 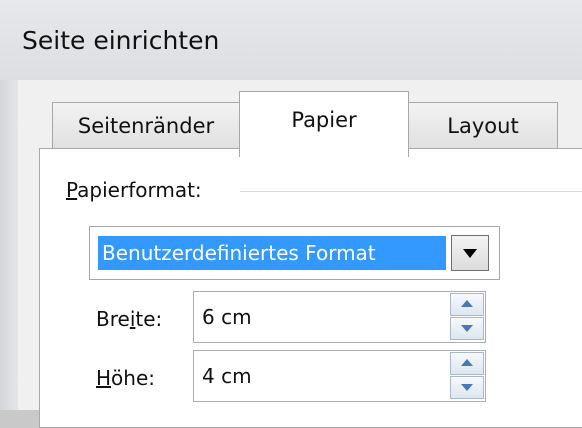 What do you see at coordinates (133, 378) in the screenshot?
I see `height-label-rest: öhe:` at bounding box center [133, 378].